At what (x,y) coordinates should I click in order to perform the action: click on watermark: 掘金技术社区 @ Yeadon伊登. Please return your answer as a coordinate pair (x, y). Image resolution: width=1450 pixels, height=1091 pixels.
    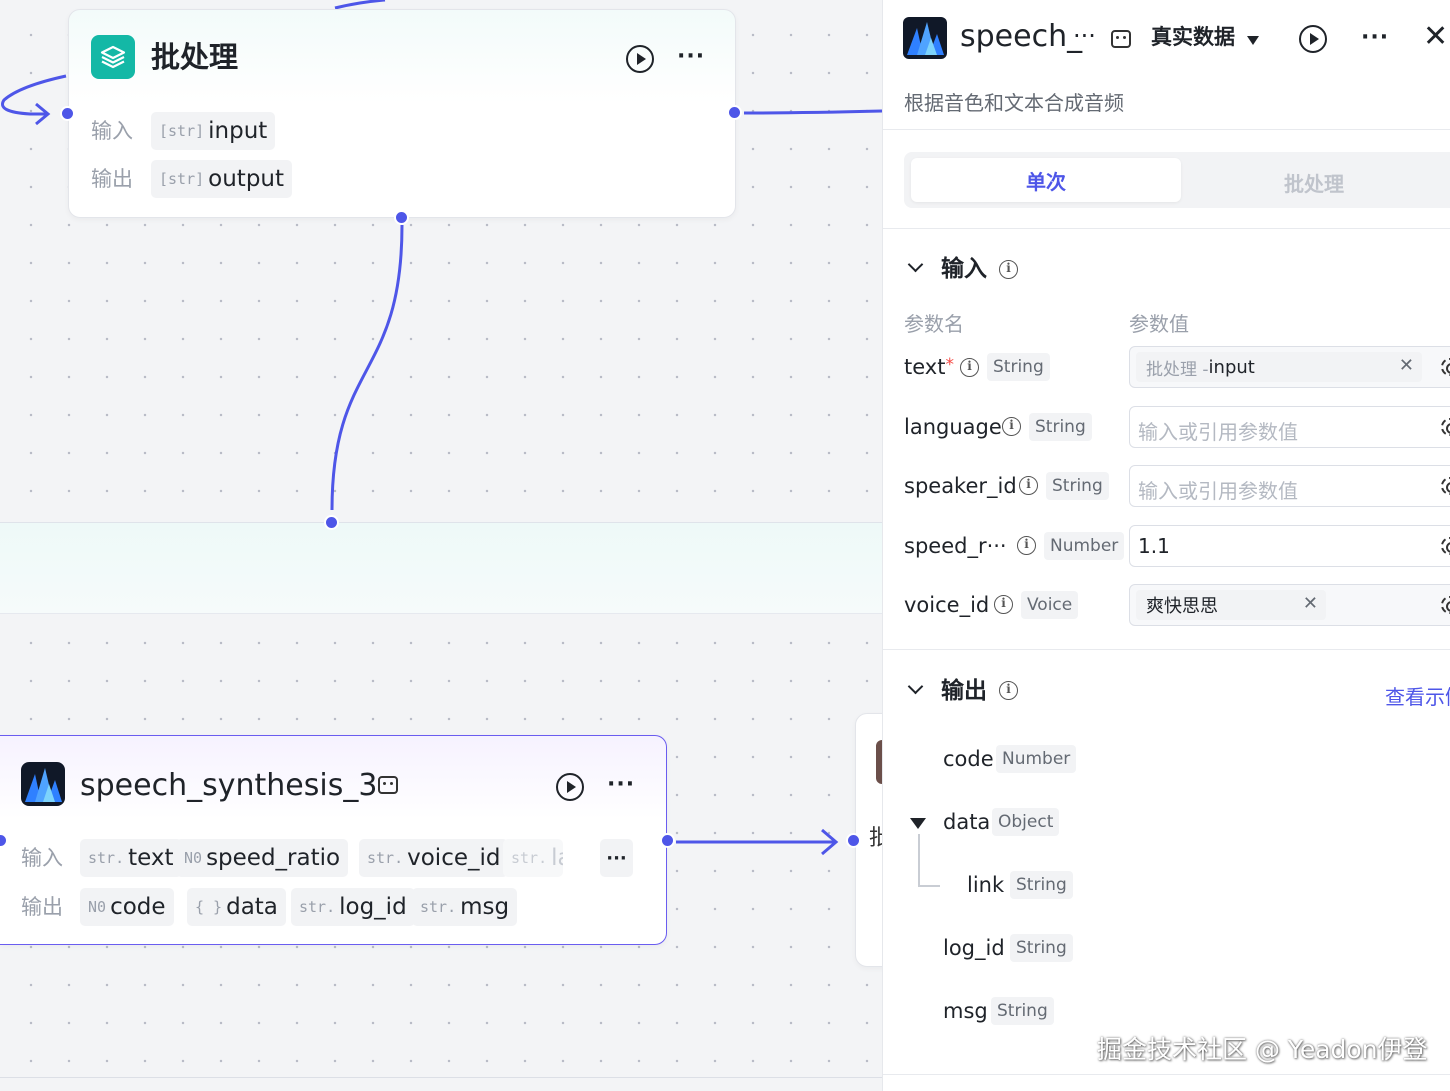
    Looking at the image, I should click on (1262, 1049).